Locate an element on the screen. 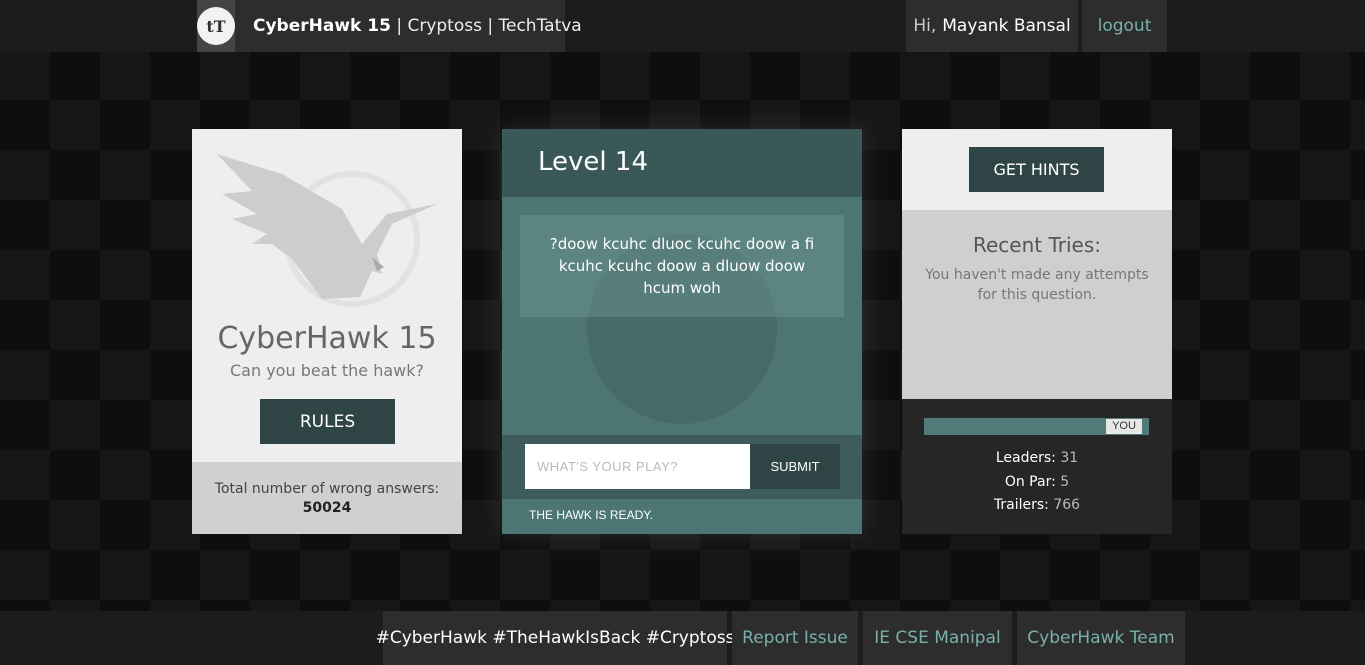 This screenshot has width=1365, height=665. trailers-value: 766 is located at coordinates (1067, 505).